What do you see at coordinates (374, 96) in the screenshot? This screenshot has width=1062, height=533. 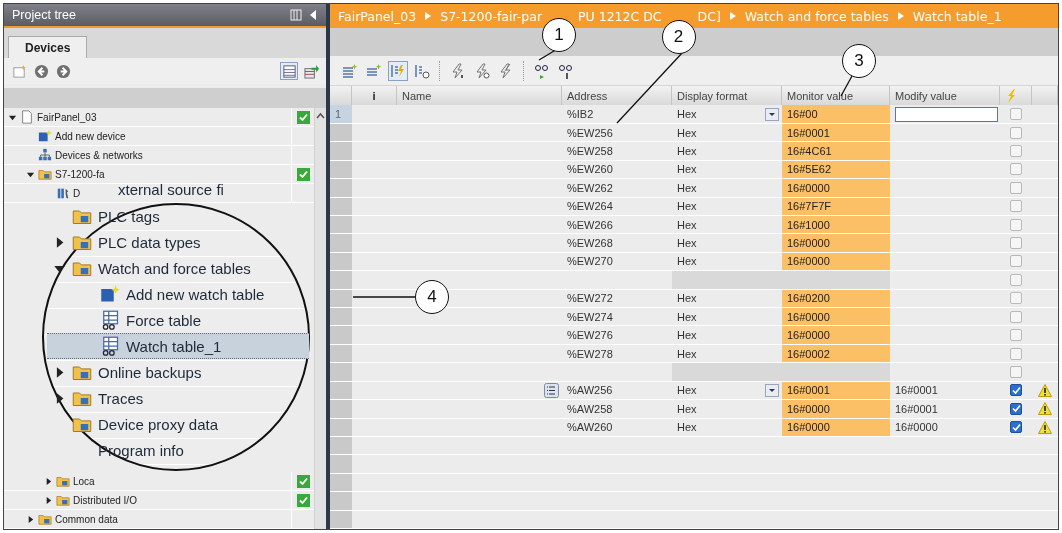 I see `column-header: i` at bounding box center [374, 96].